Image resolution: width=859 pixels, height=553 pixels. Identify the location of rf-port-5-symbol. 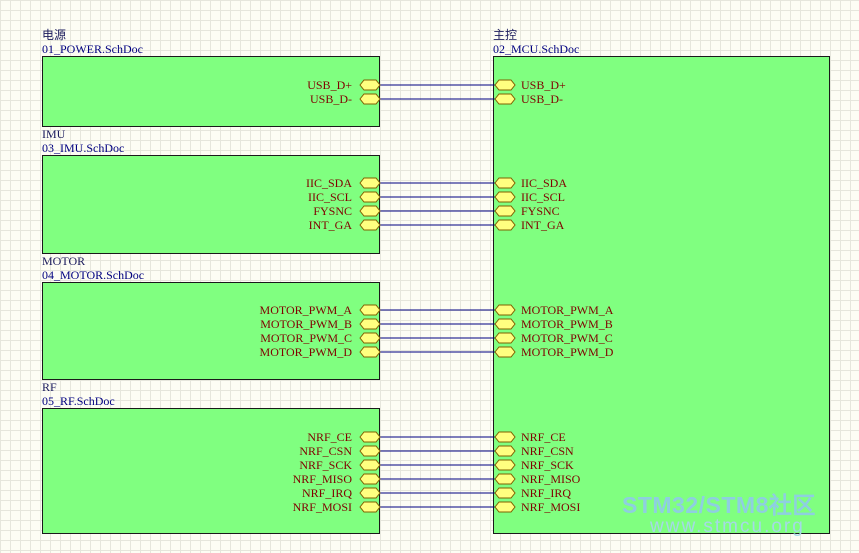
(370, 507).